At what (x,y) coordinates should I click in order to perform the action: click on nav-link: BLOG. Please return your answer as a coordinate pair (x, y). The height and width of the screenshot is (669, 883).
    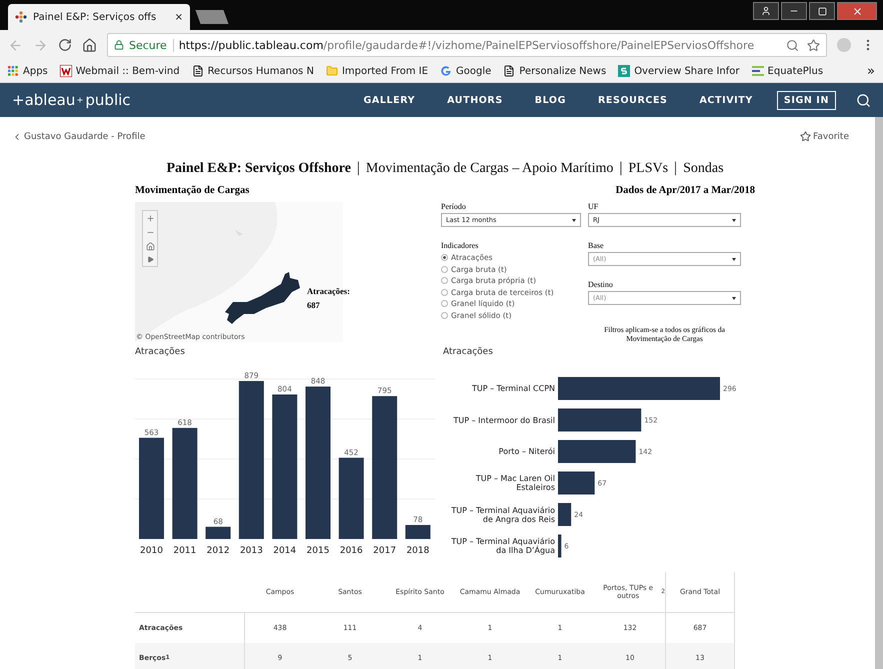
    Looking at the image, I should click on (550, 100).